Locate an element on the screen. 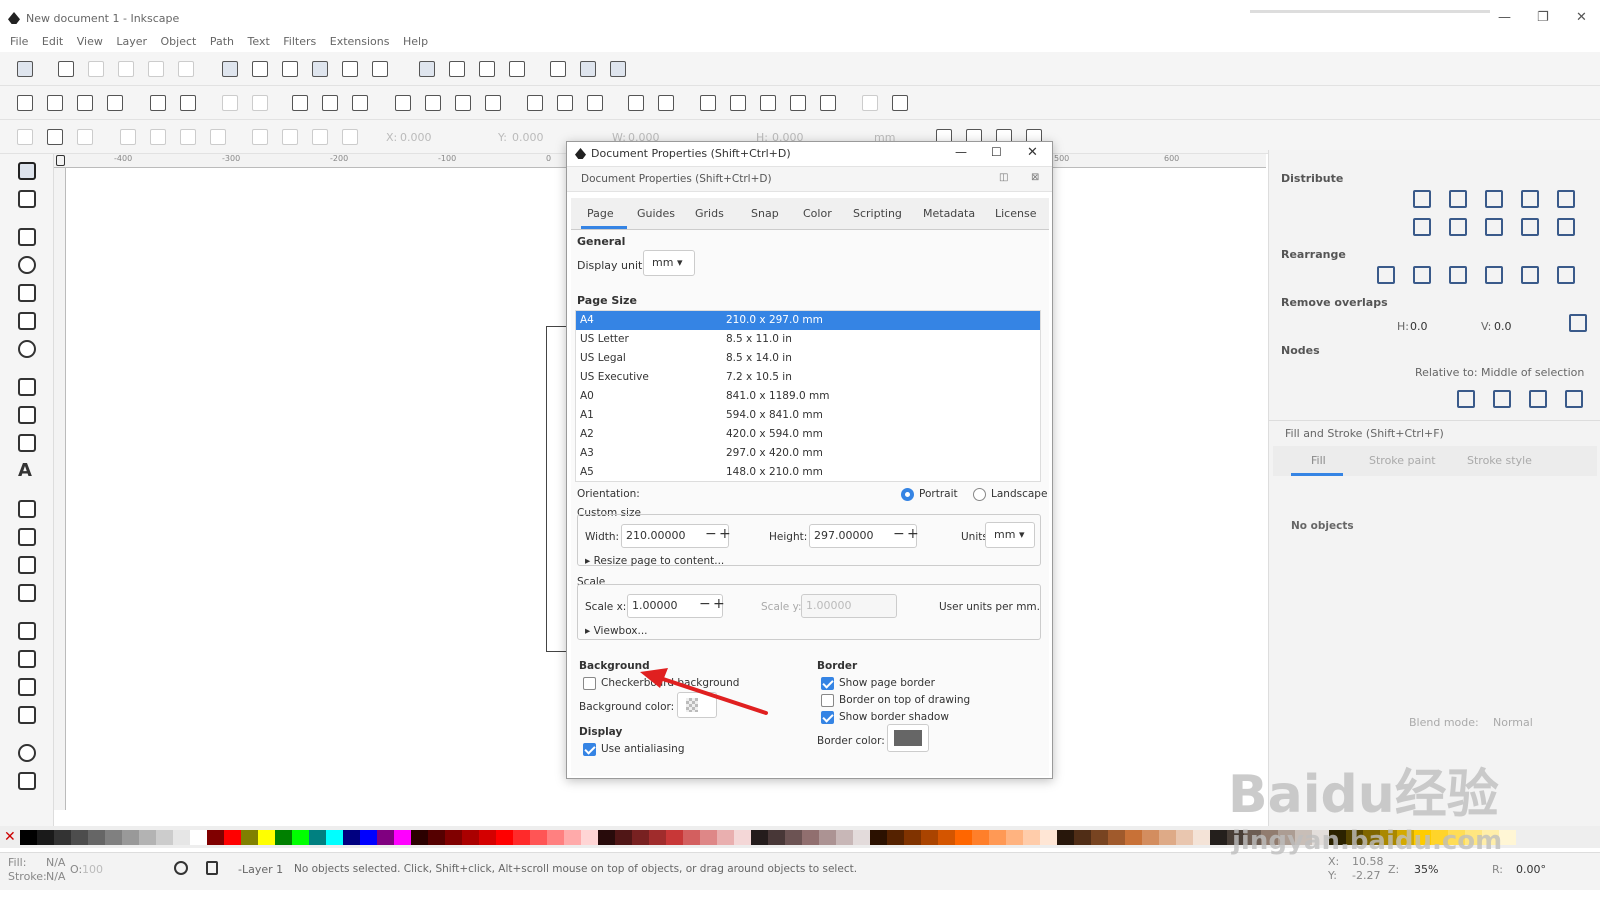 Image resolution: width=1600 pixels, height=900 pixels. fill-tab: Fill is located at coordinates (1318, 460).